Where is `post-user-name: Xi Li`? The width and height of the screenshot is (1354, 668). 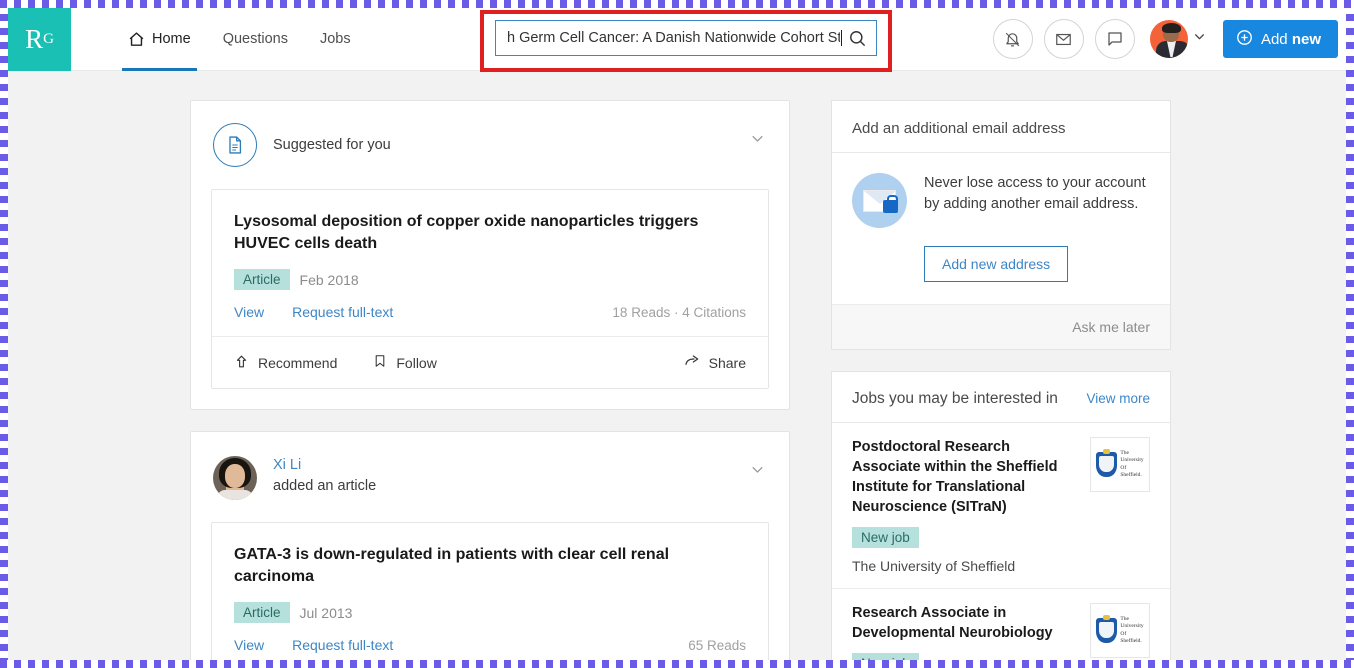
post-user-name: Xi Li is located at coordinates (324, 465).